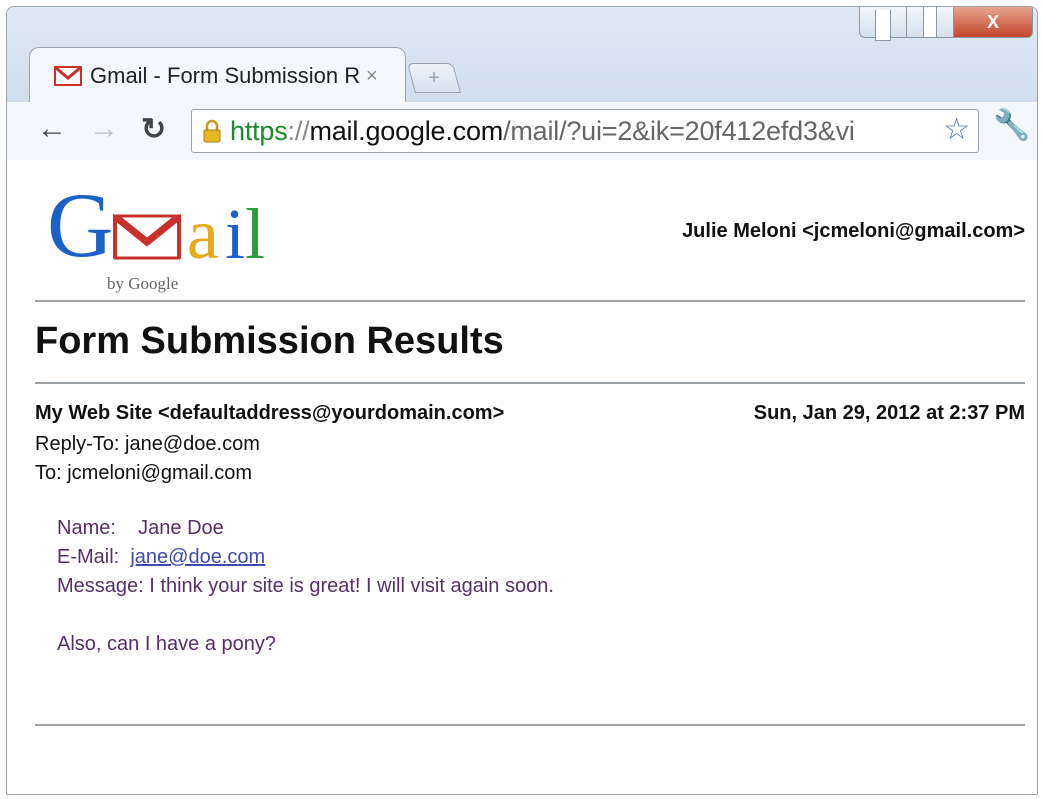  I want to click on url-scheme: https, so click(259, 130).